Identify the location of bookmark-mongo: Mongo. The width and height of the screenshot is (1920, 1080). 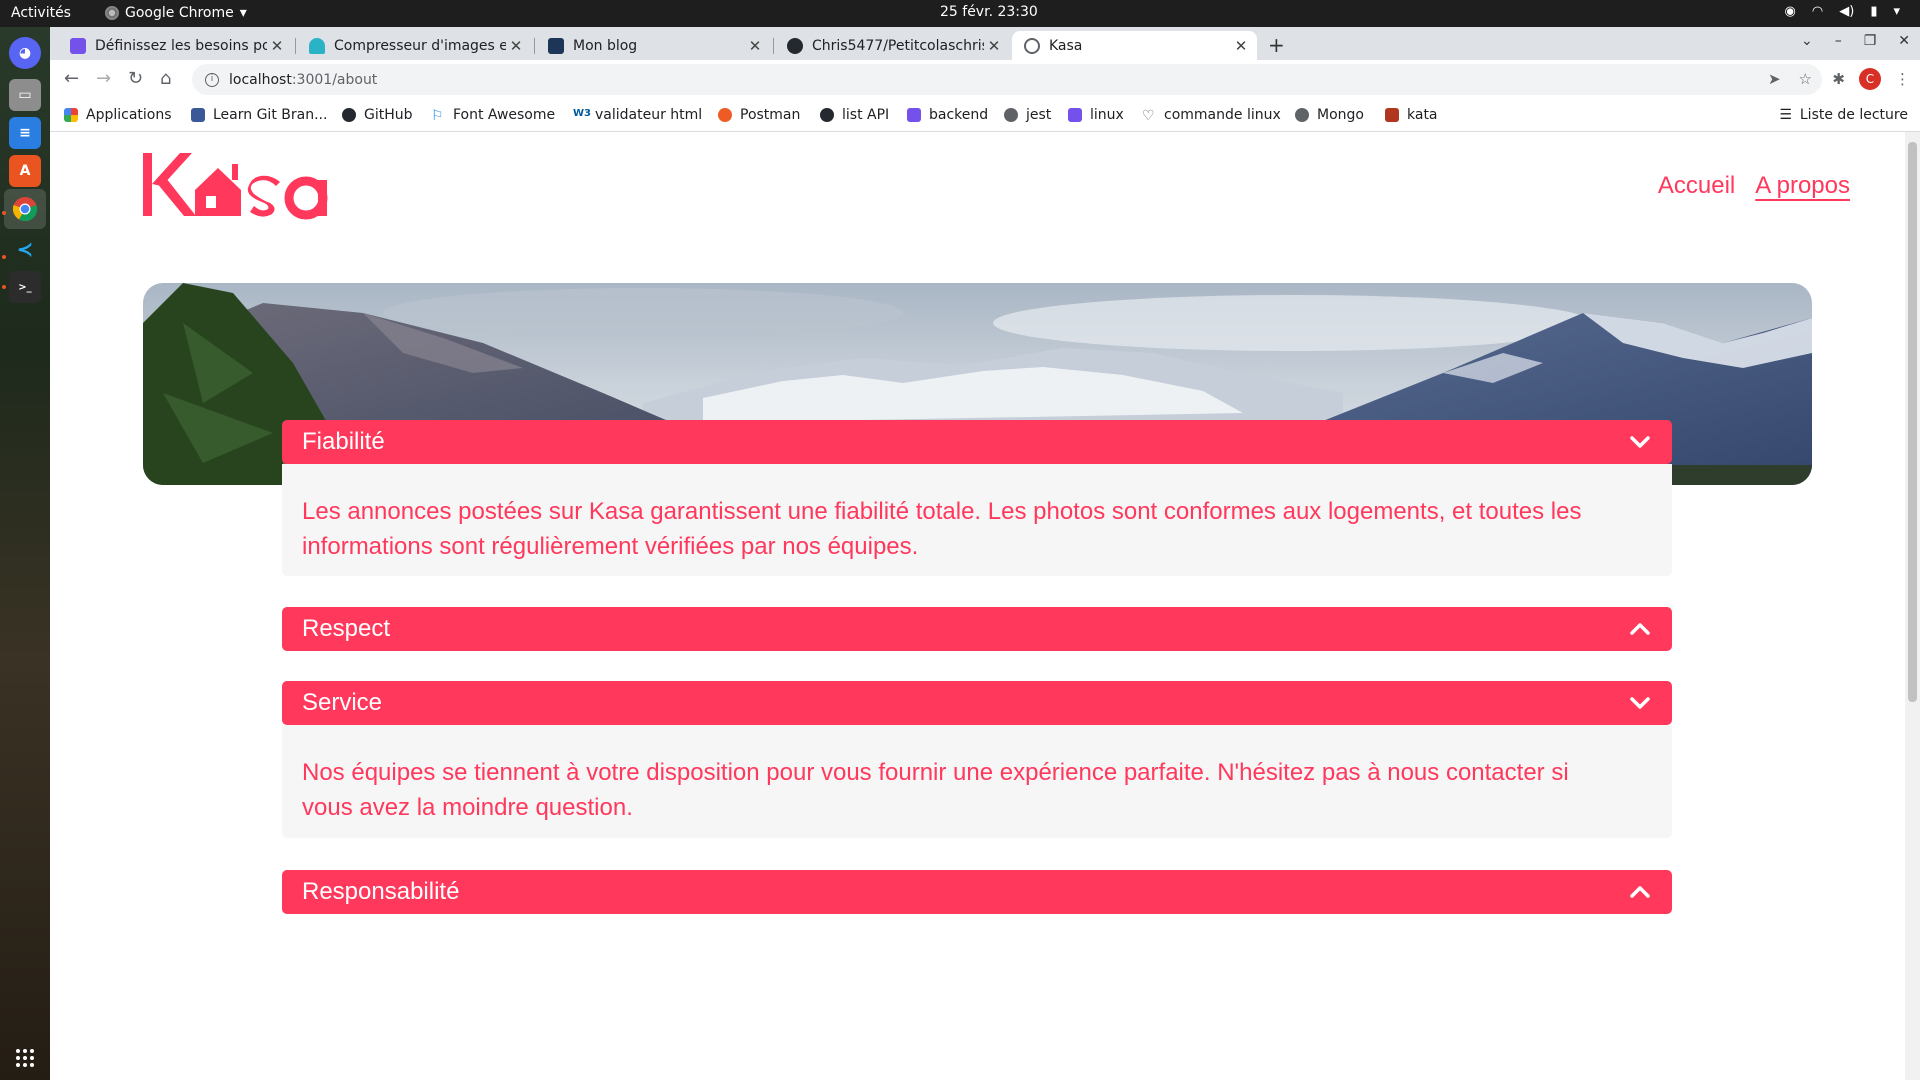
(1329, 115).